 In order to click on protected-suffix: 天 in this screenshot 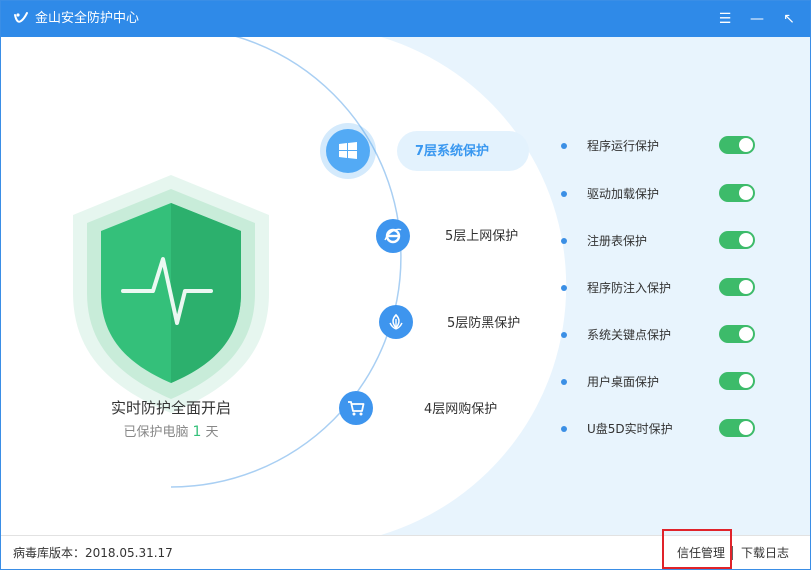, I will do `click(212, 432)`.